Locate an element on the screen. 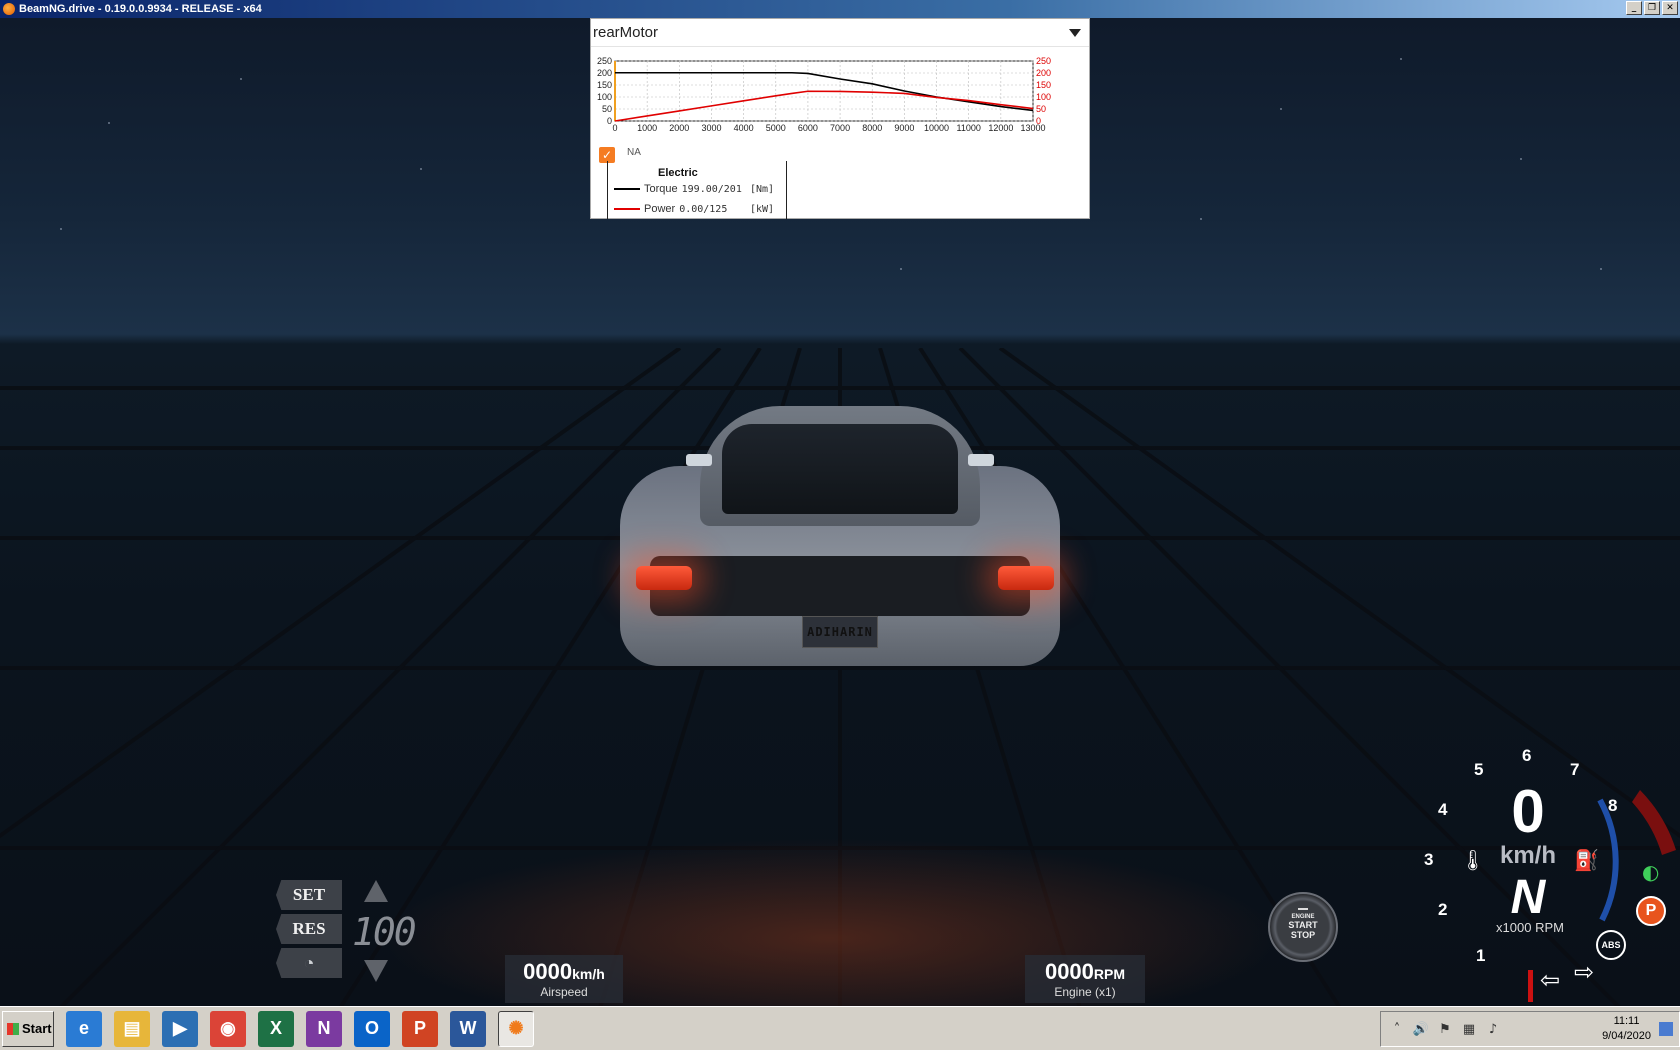 The width and height of the screenshot is (1680, 1050). rpm-tick-1: 1 is located at coordinates (1481, 955).